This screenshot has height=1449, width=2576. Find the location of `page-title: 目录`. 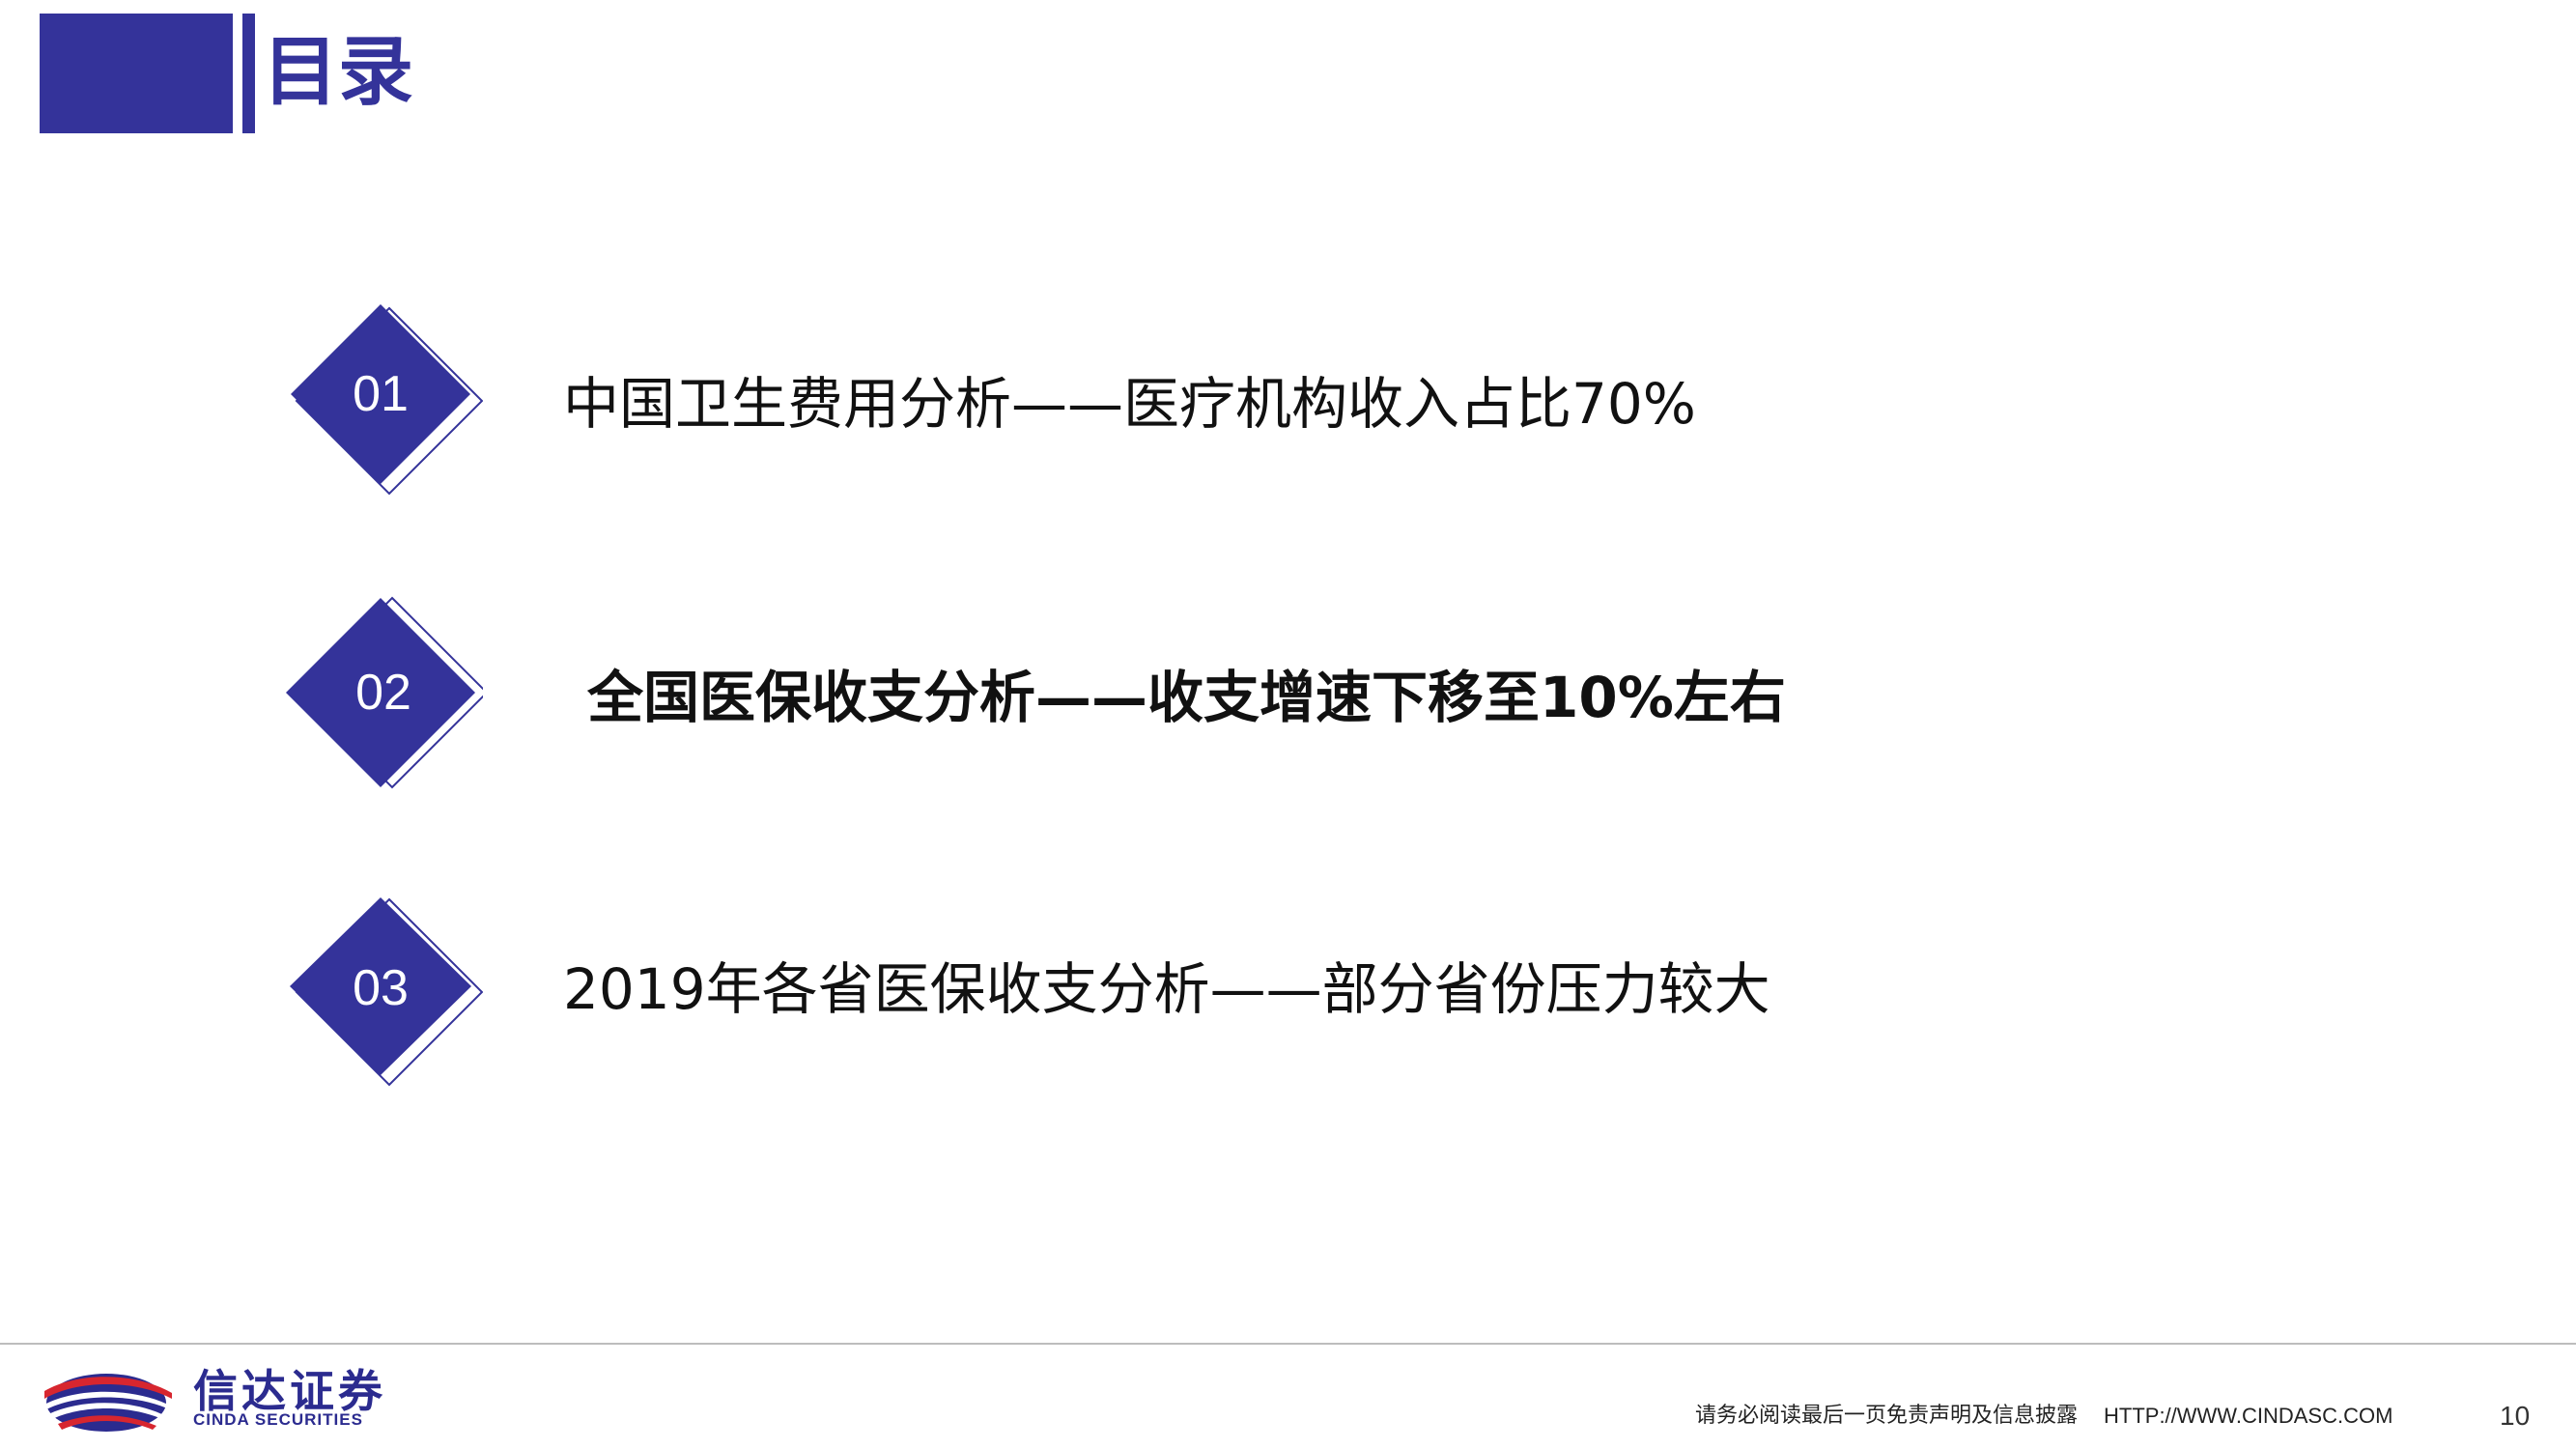

page-title: 目录 is located at coordinates (338, 72).